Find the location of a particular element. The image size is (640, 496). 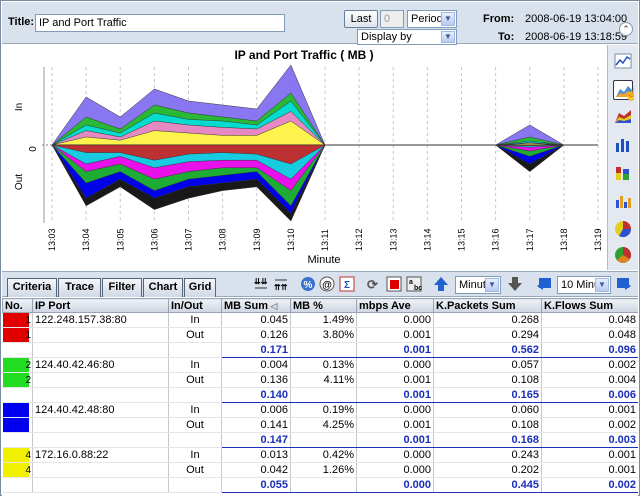

multi-pie-icon is located at coordinates (623, 255).